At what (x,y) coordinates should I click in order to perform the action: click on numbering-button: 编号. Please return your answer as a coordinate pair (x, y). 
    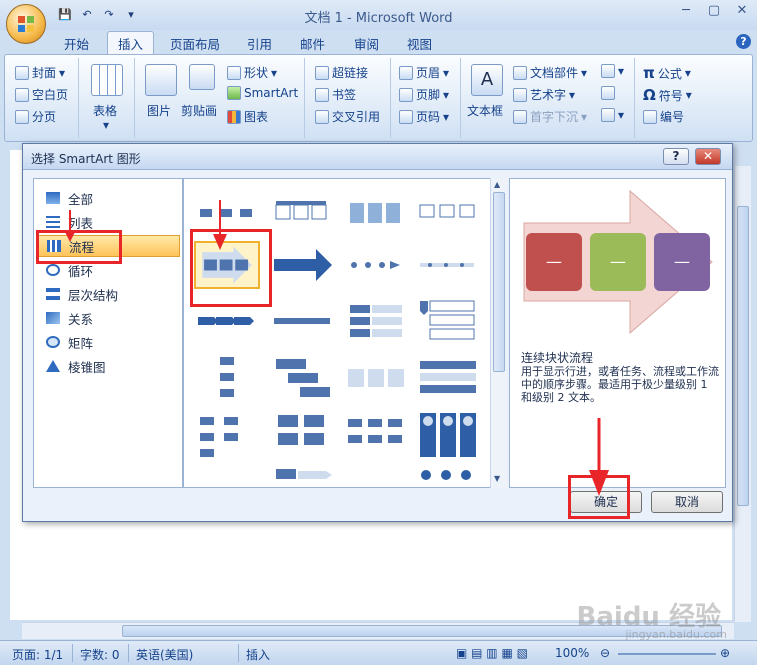
    Looking at the image, I should click on (663, 116).